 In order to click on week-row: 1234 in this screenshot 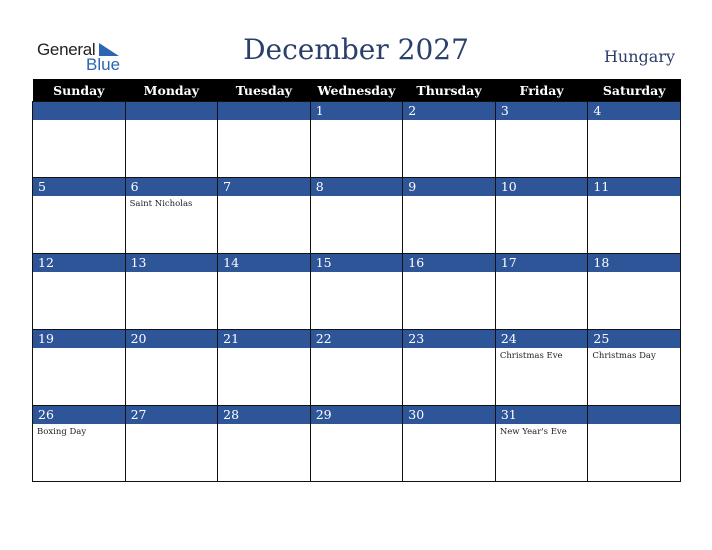, I will do `click(356, 139)`.